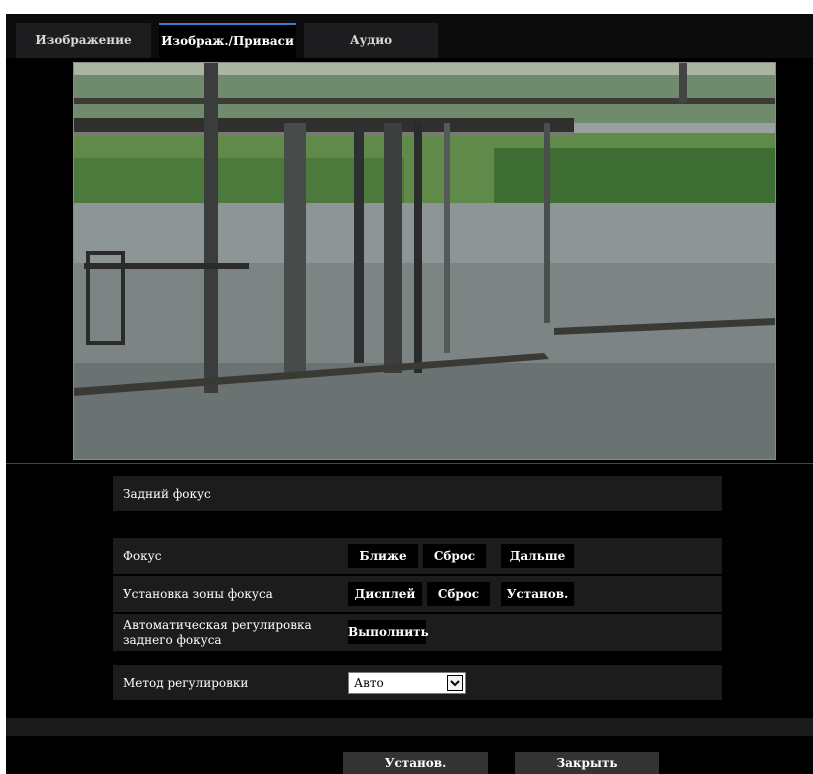 Image resolution: width=813 pixels, height=774 pixels. I want to click on close-button: Закрыть, so click(587, 763).